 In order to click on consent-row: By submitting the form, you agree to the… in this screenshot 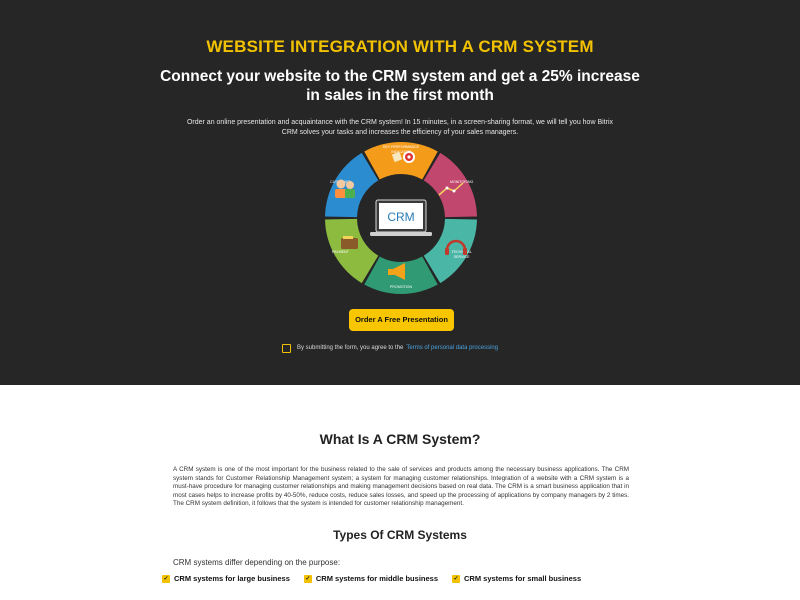, I will do `click(390, 348)`.